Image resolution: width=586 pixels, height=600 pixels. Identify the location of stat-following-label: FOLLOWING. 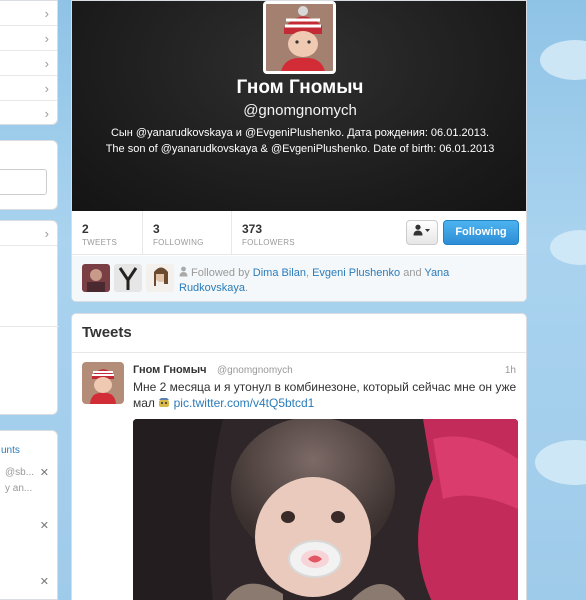
(178, 242).